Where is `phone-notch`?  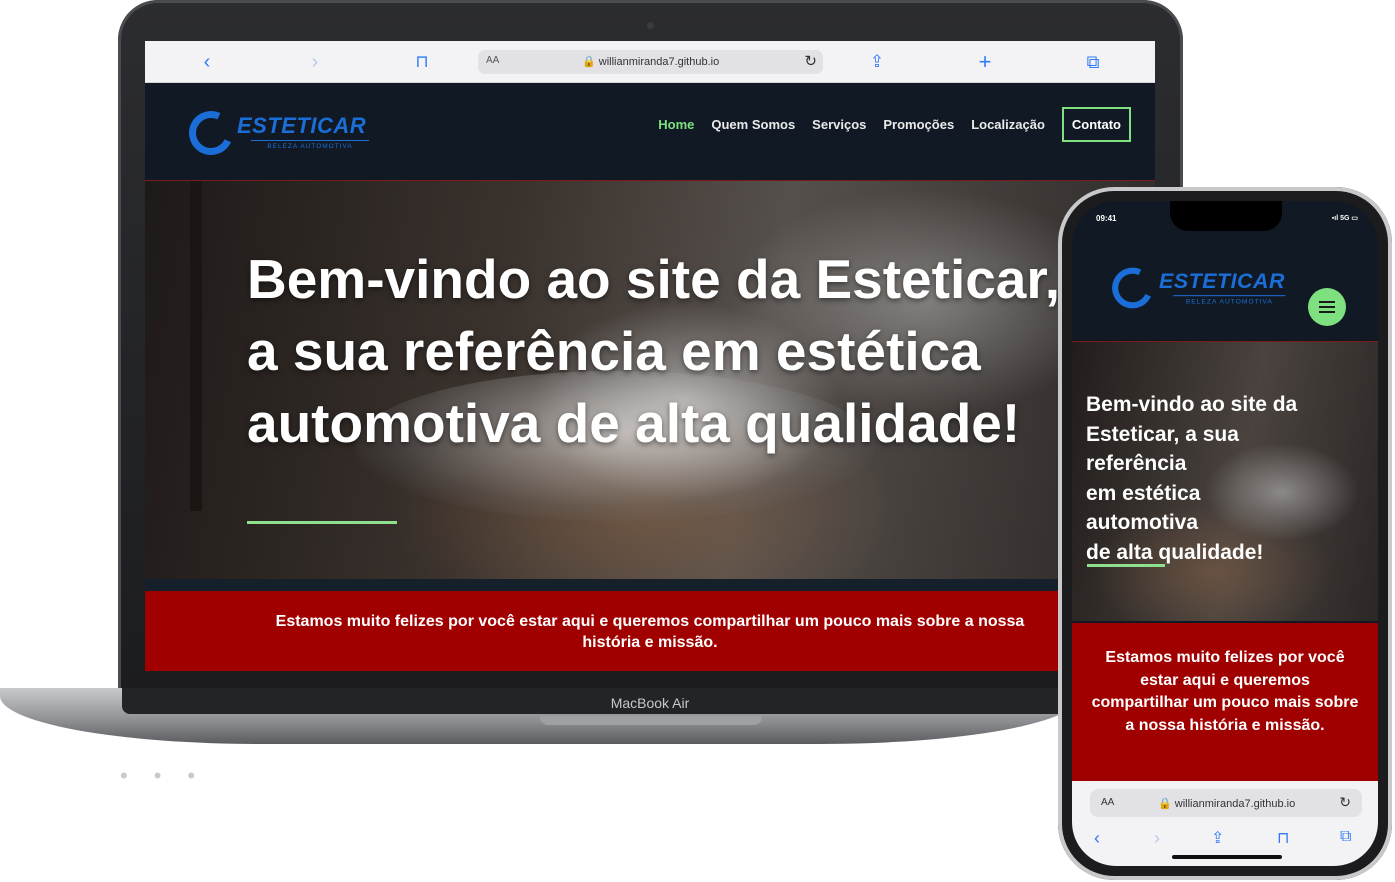
phone-notch is located at coordinates (1226, 216).